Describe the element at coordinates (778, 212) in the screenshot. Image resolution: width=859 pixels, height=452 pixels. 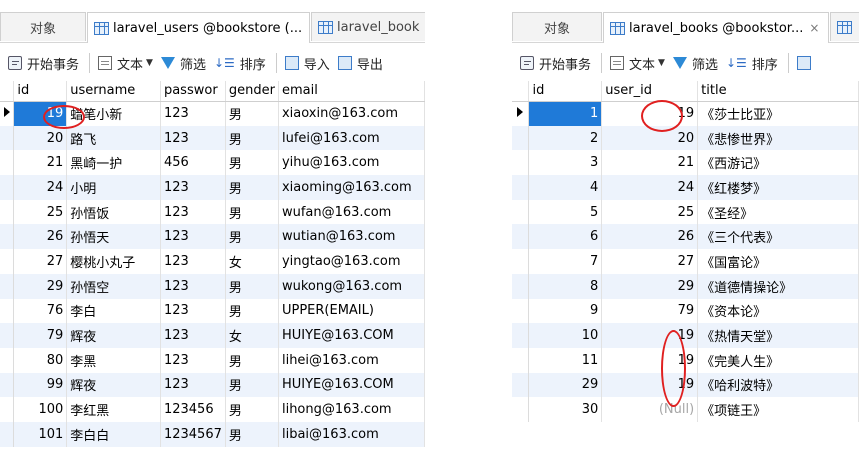
I see `table-cell: 《圣经》` at that location.